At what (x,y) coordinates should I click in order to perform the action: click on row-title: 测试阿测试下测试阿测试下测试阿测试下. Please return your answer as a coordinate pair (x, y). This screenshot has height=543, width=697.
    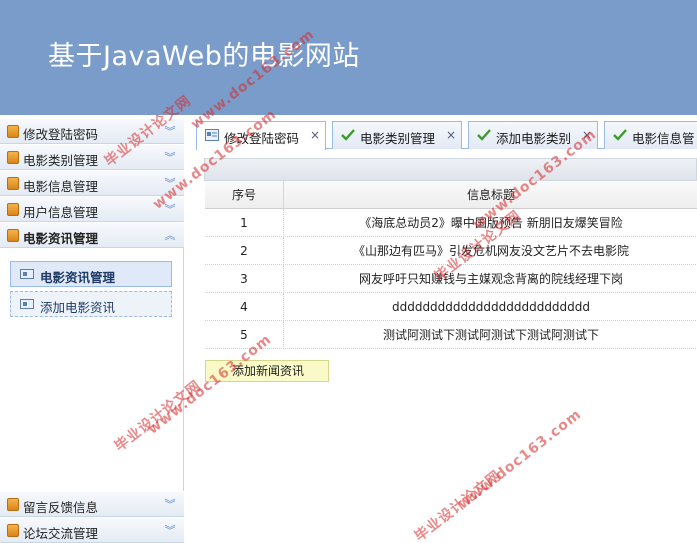
    Looking at the image, I should click on (490, 335).